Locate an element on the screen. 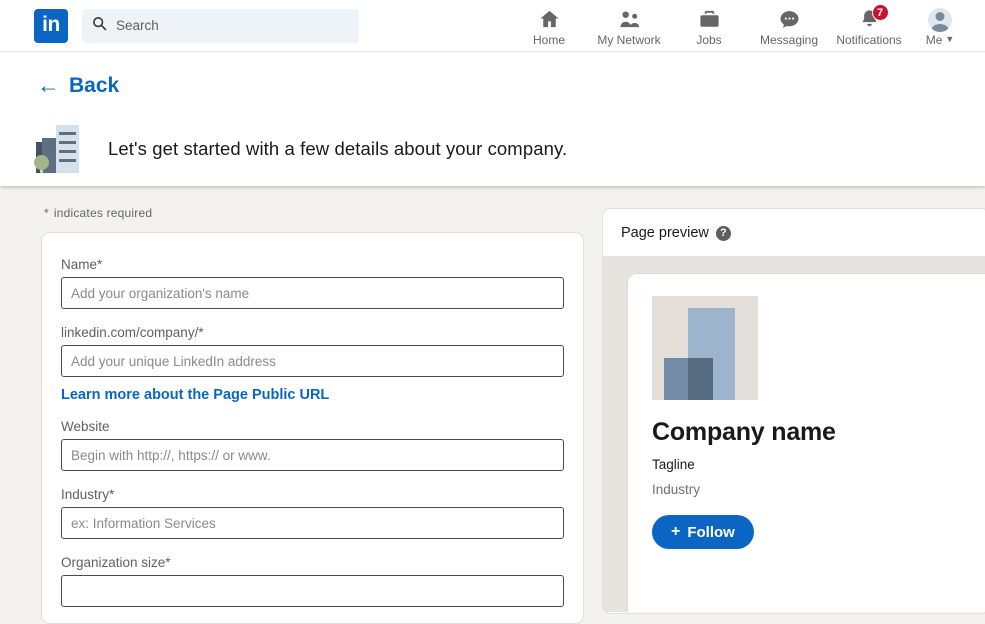  nav-item-my-network: My Network is located at coordinates (629, 27).